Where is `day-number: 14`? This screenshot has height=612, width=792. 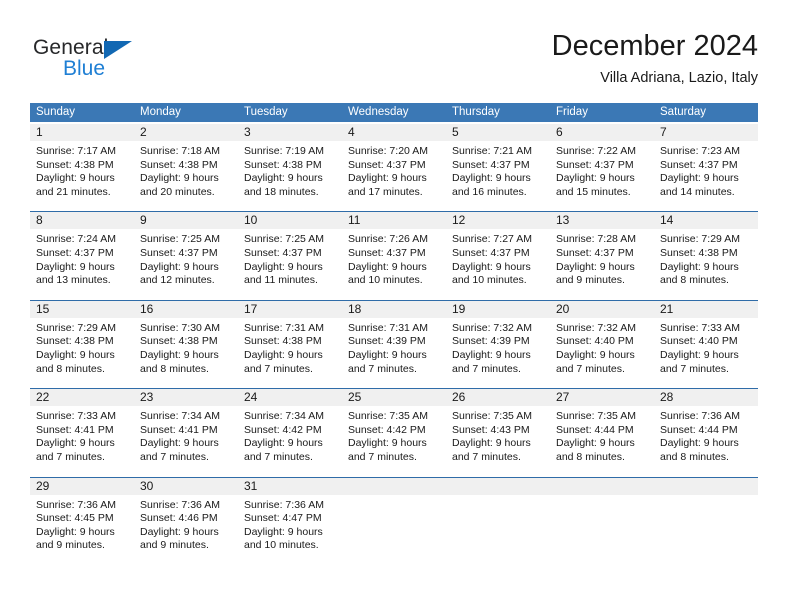
day-number: 14 is located at coordinates (706, 221).